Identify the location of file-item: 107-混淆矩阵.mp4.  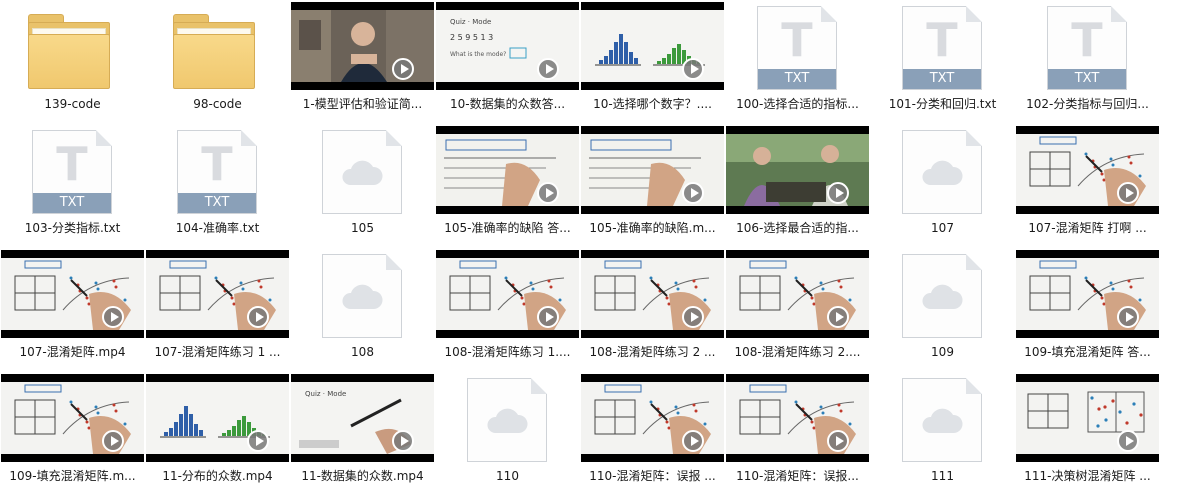
(72, 307).